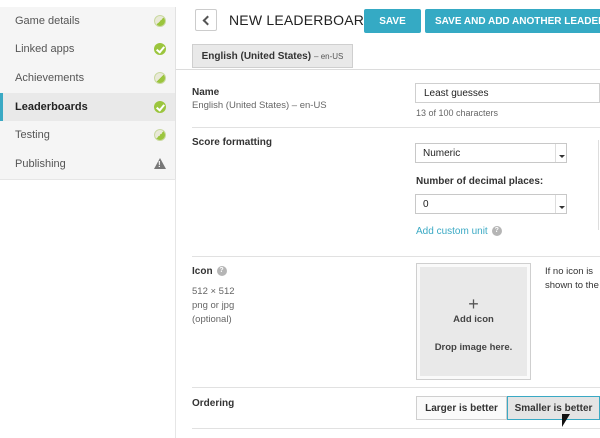  I want to click on sidebar-item-label: Linked apps, so click(45, 49).